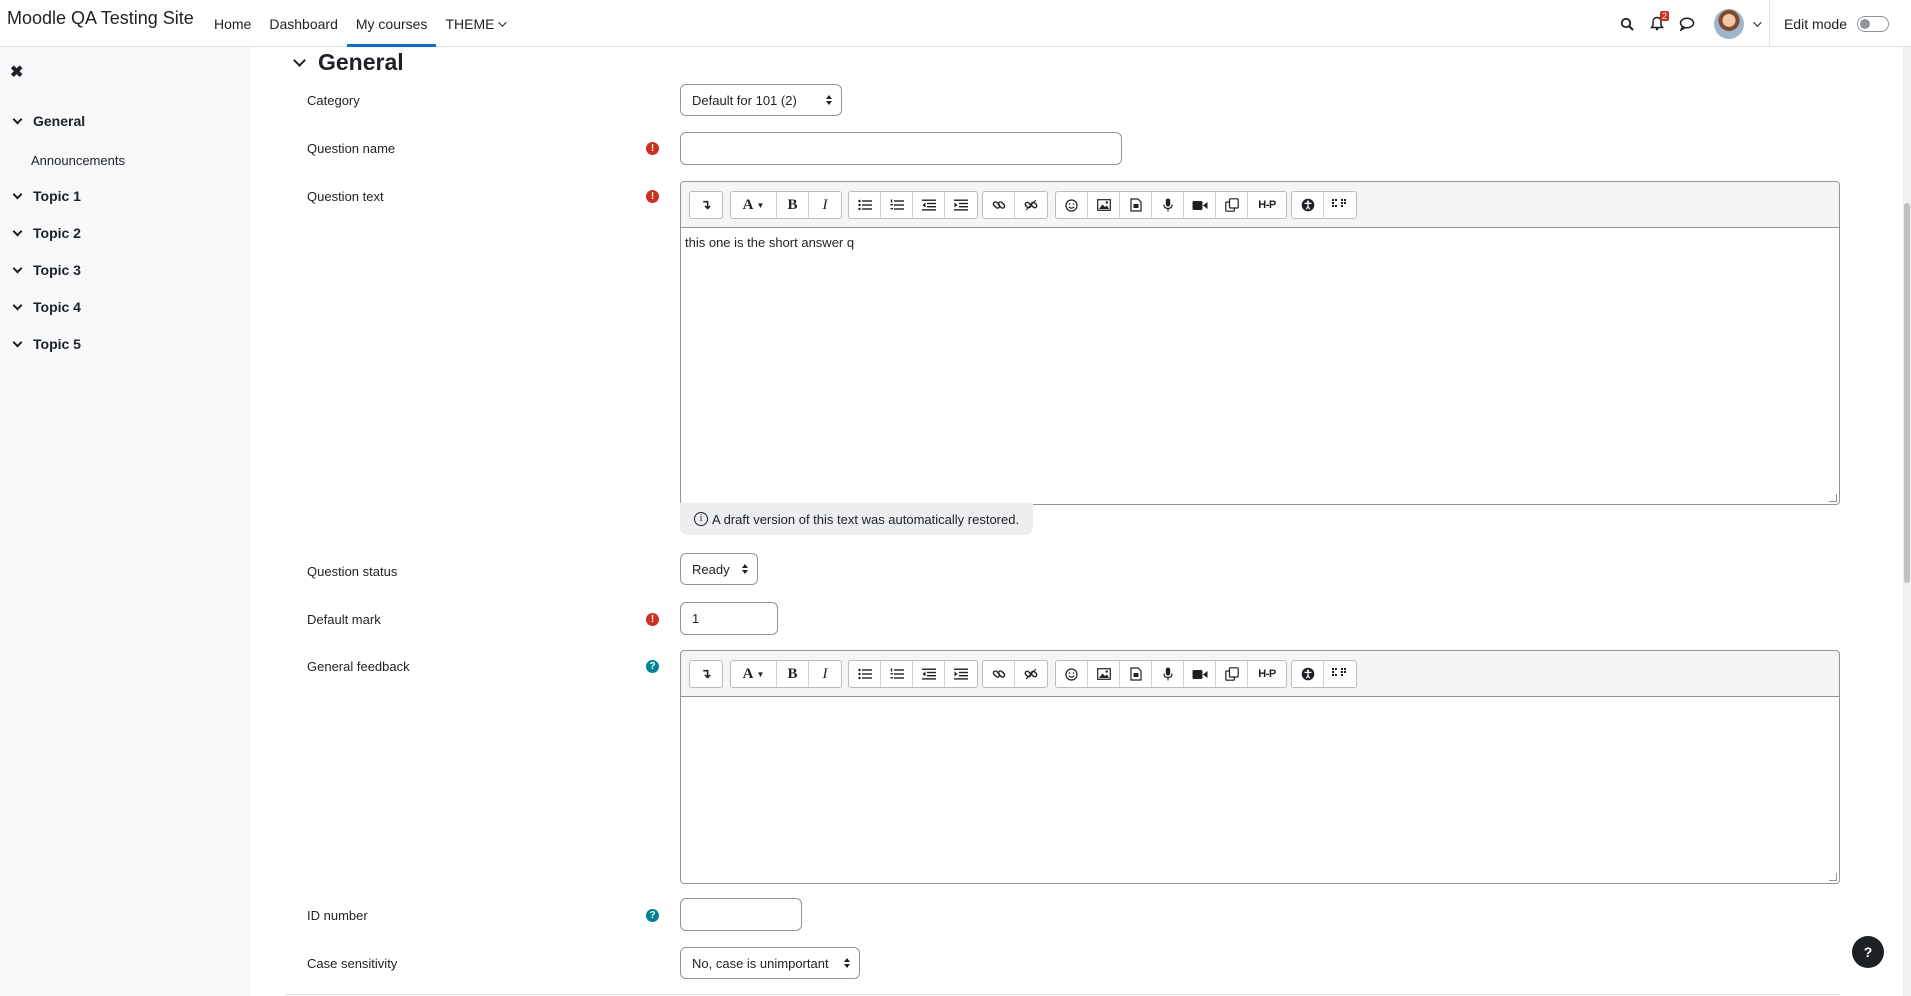 This screenshot has width=1911, height=996. Describe the element at coordinates (741, 914) in the screenshot. I see `id-number-input` at that location.